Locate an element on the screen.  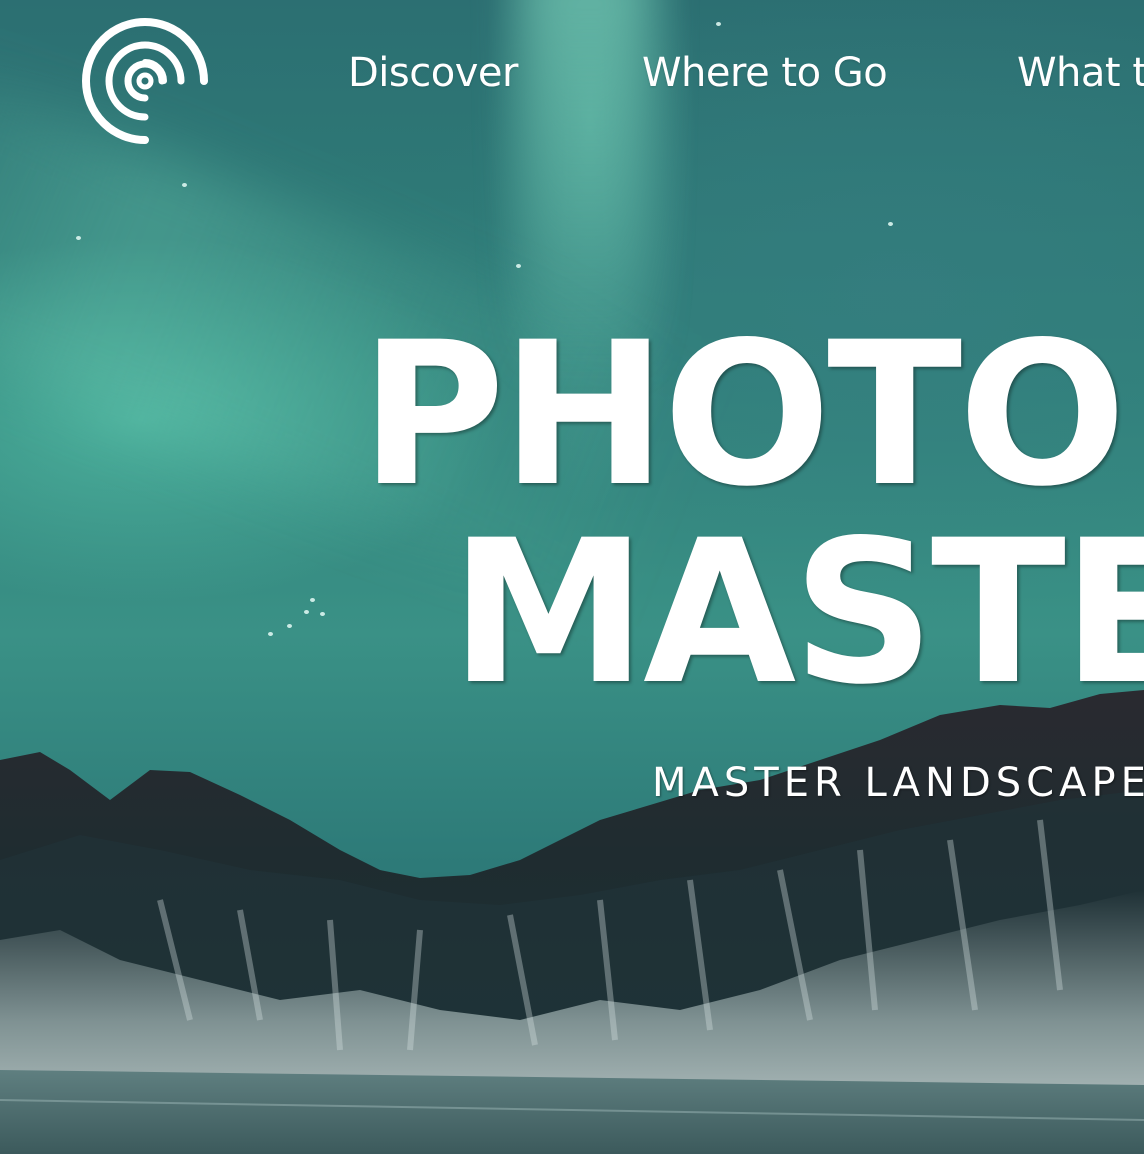
hero-title-line2: MASTE is located at coordinates (797, 612).